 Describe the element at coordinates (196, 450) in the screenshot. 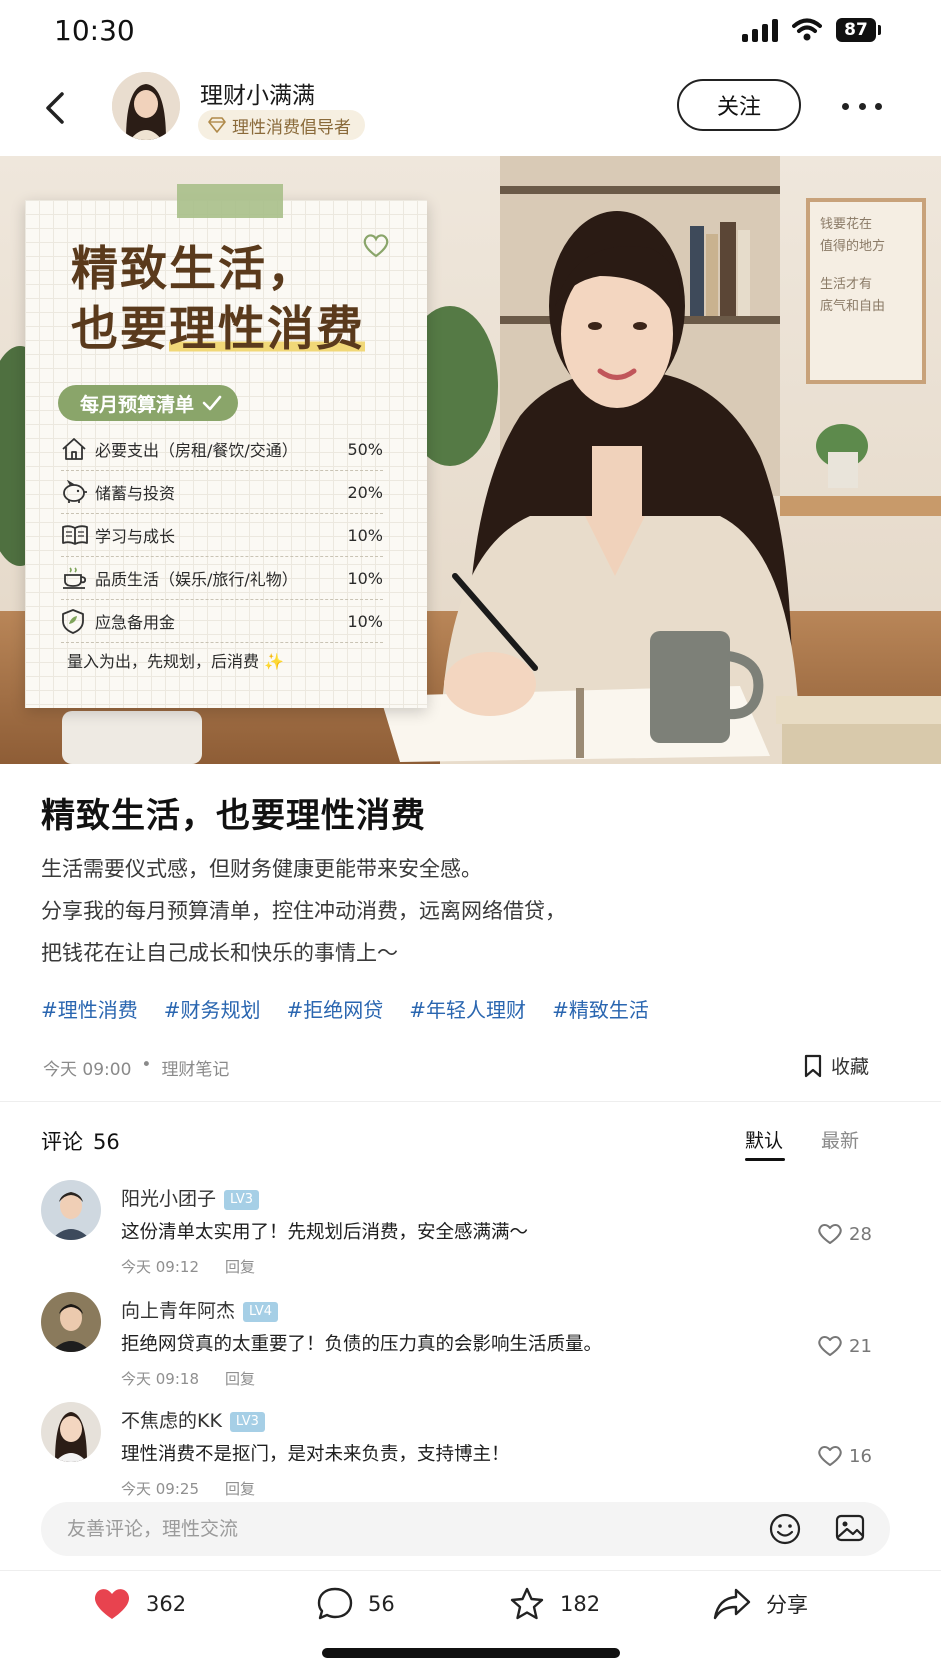

I see `budget-label: 必要支出（房租/餐饮/交通）` at that location.